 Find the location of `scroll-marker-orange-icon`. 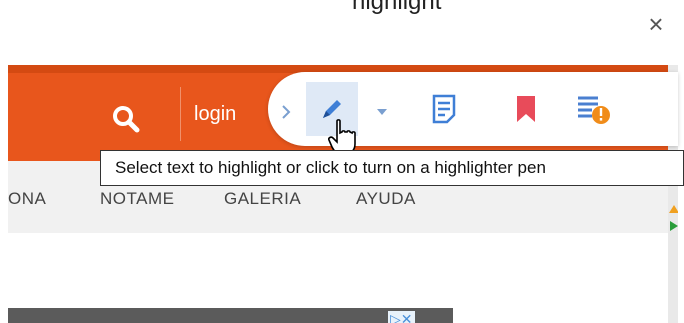

scroll-marker-orange-icon is located at coordinates (673, 209).